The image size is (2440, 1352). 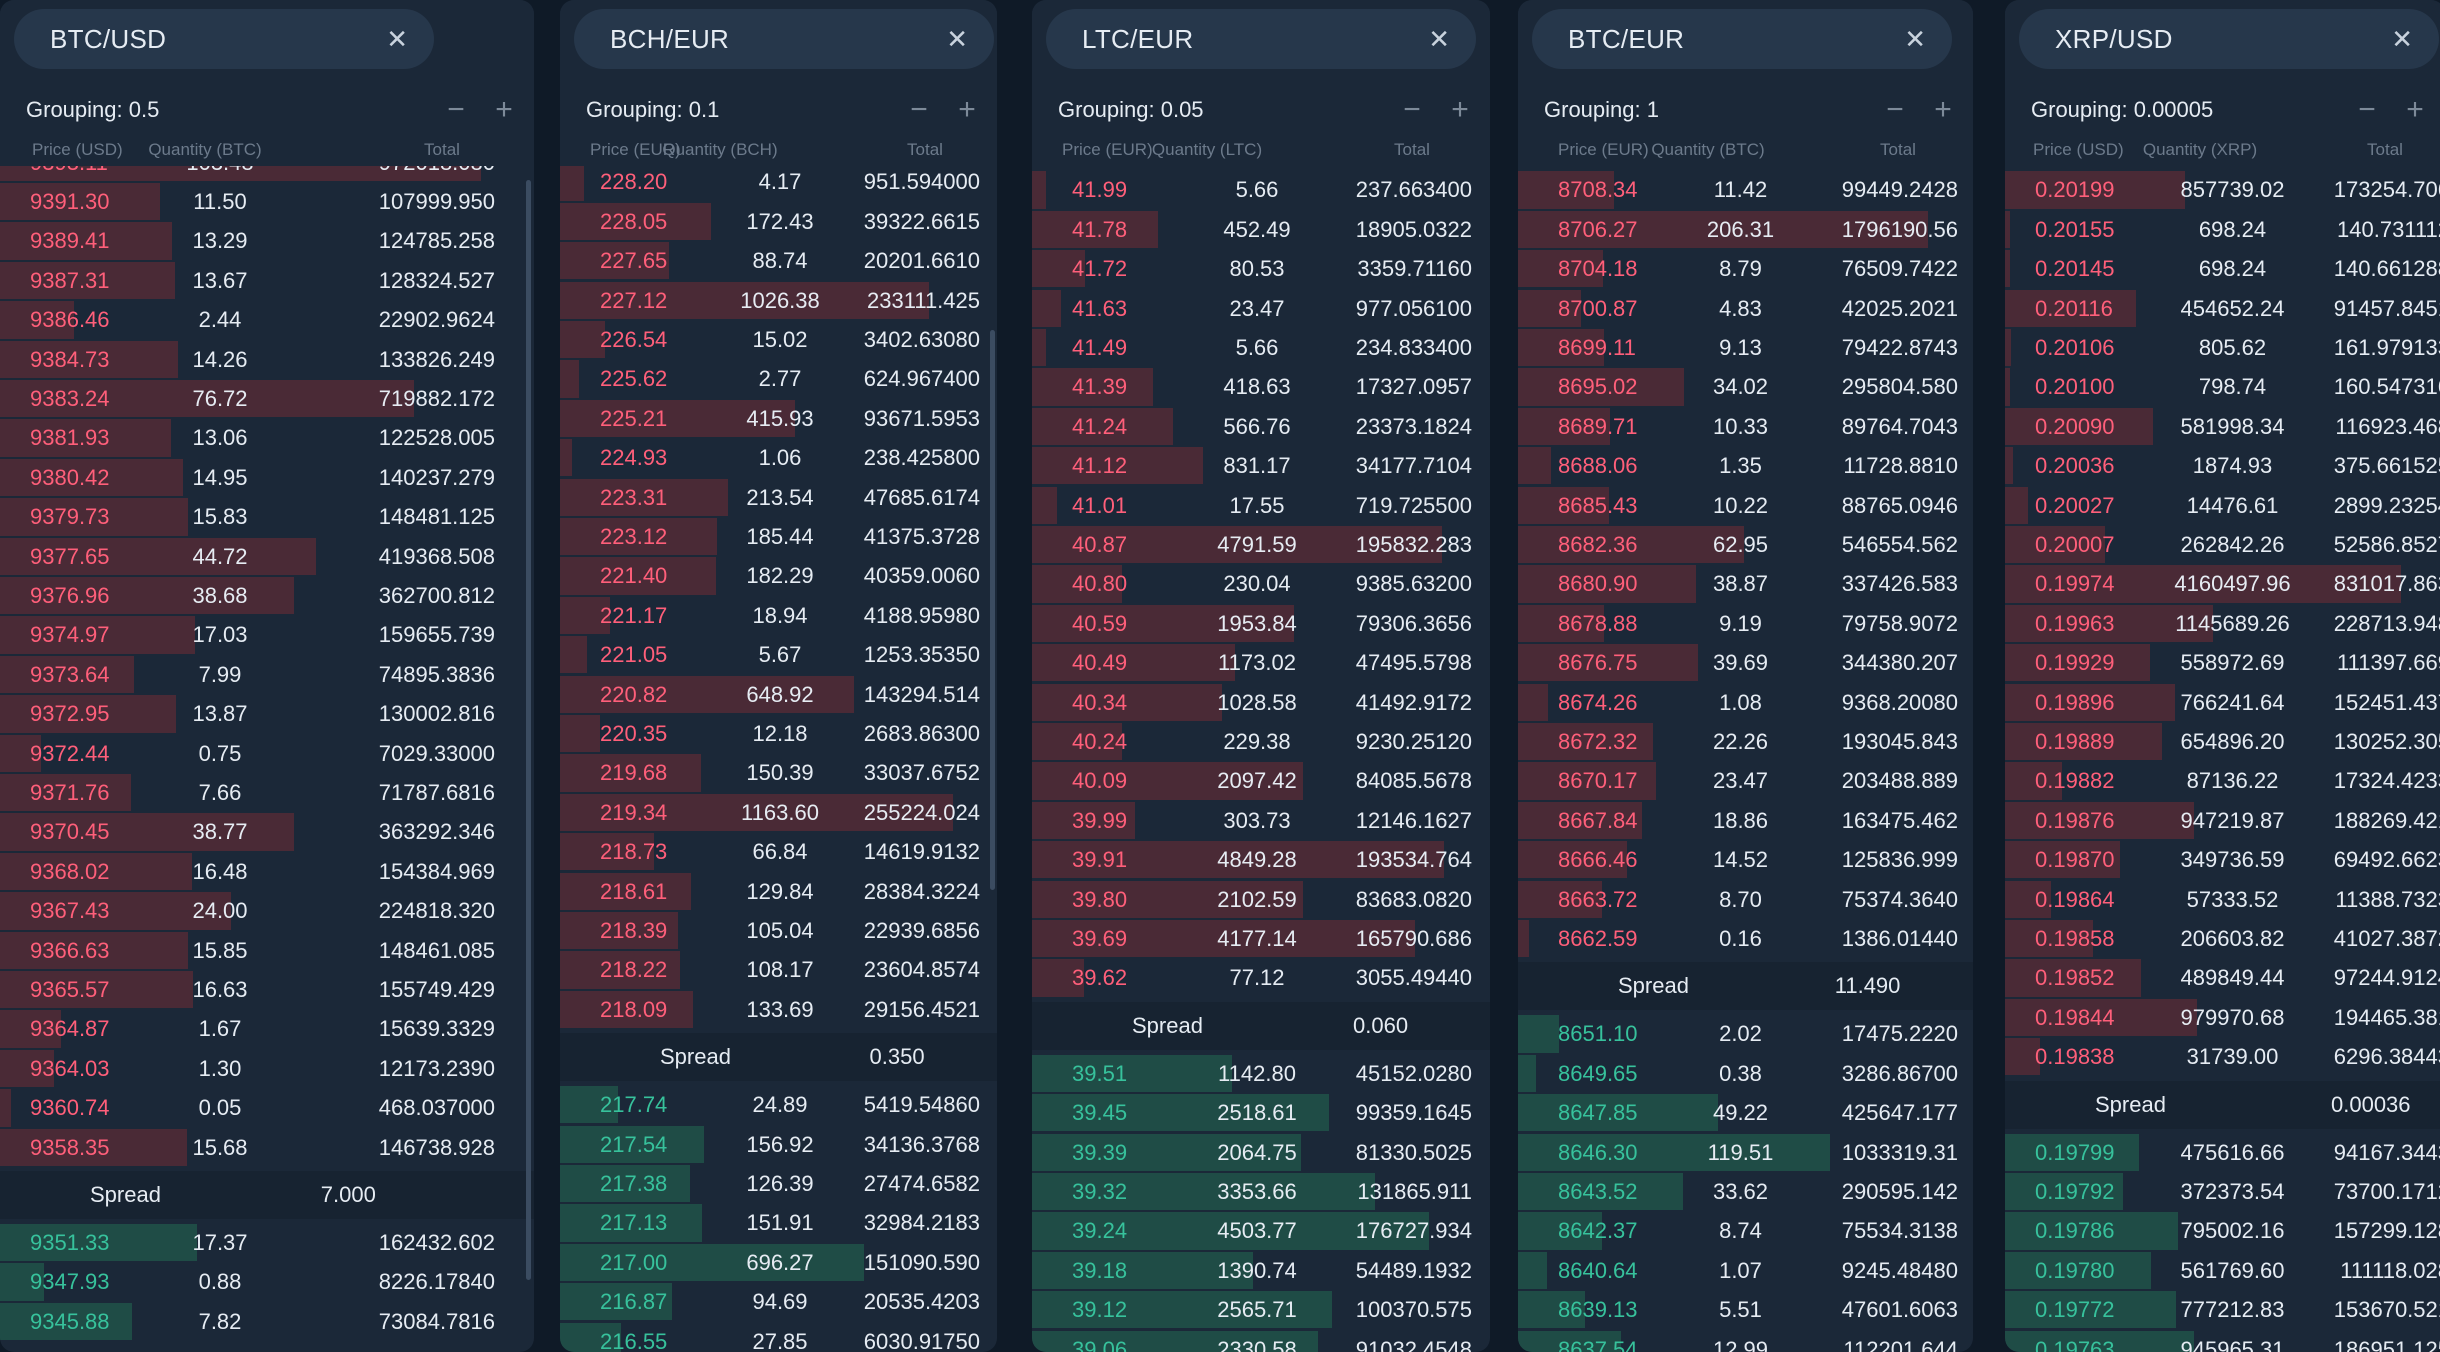 What do you see at coordinates (1261, 741) in the screenshot?
I see `ask-row: 40.24 229.38 9230.25120` at bounding box center [1261, 741].